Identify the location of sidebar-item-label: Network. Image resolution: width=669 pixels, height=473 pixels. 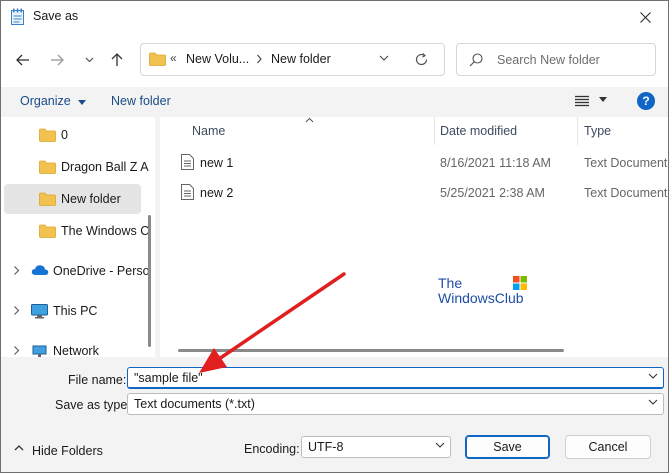
(76, 350).